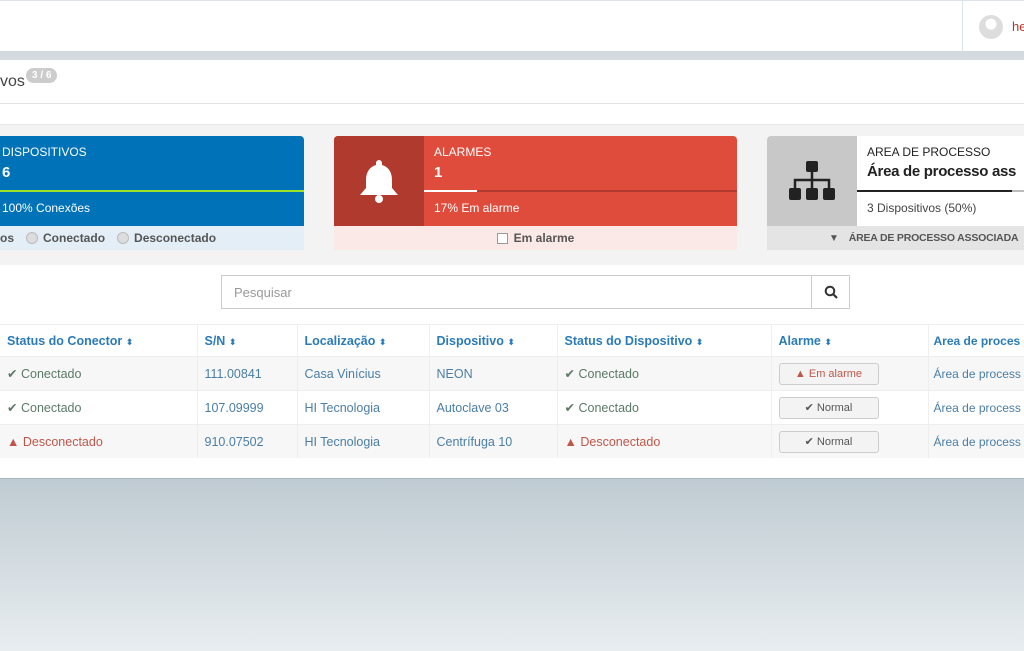 The height and width of the screenshot is (651, 1024). Describe the element at coordinates (363, 373) in the screenshot. I see `location-cell: Casa Vinícius` at that location.